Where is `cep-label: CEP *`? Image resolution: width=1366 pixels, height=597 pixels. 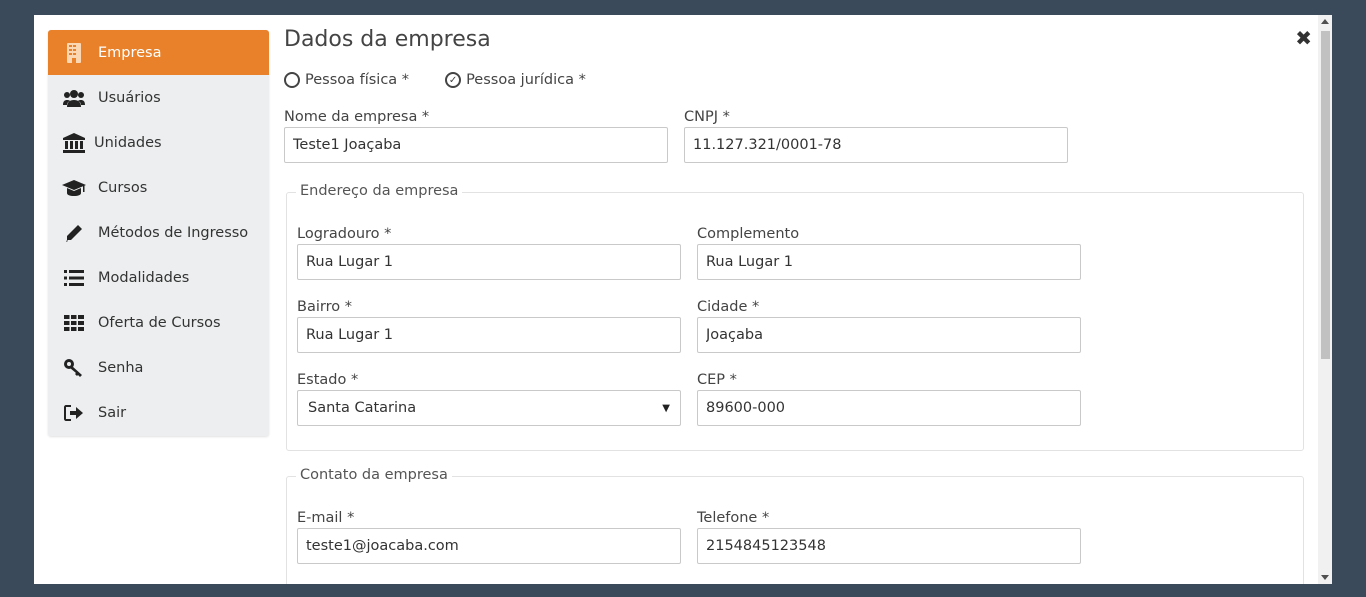 cep-label: CEP * is located at coordinates (717, 380).